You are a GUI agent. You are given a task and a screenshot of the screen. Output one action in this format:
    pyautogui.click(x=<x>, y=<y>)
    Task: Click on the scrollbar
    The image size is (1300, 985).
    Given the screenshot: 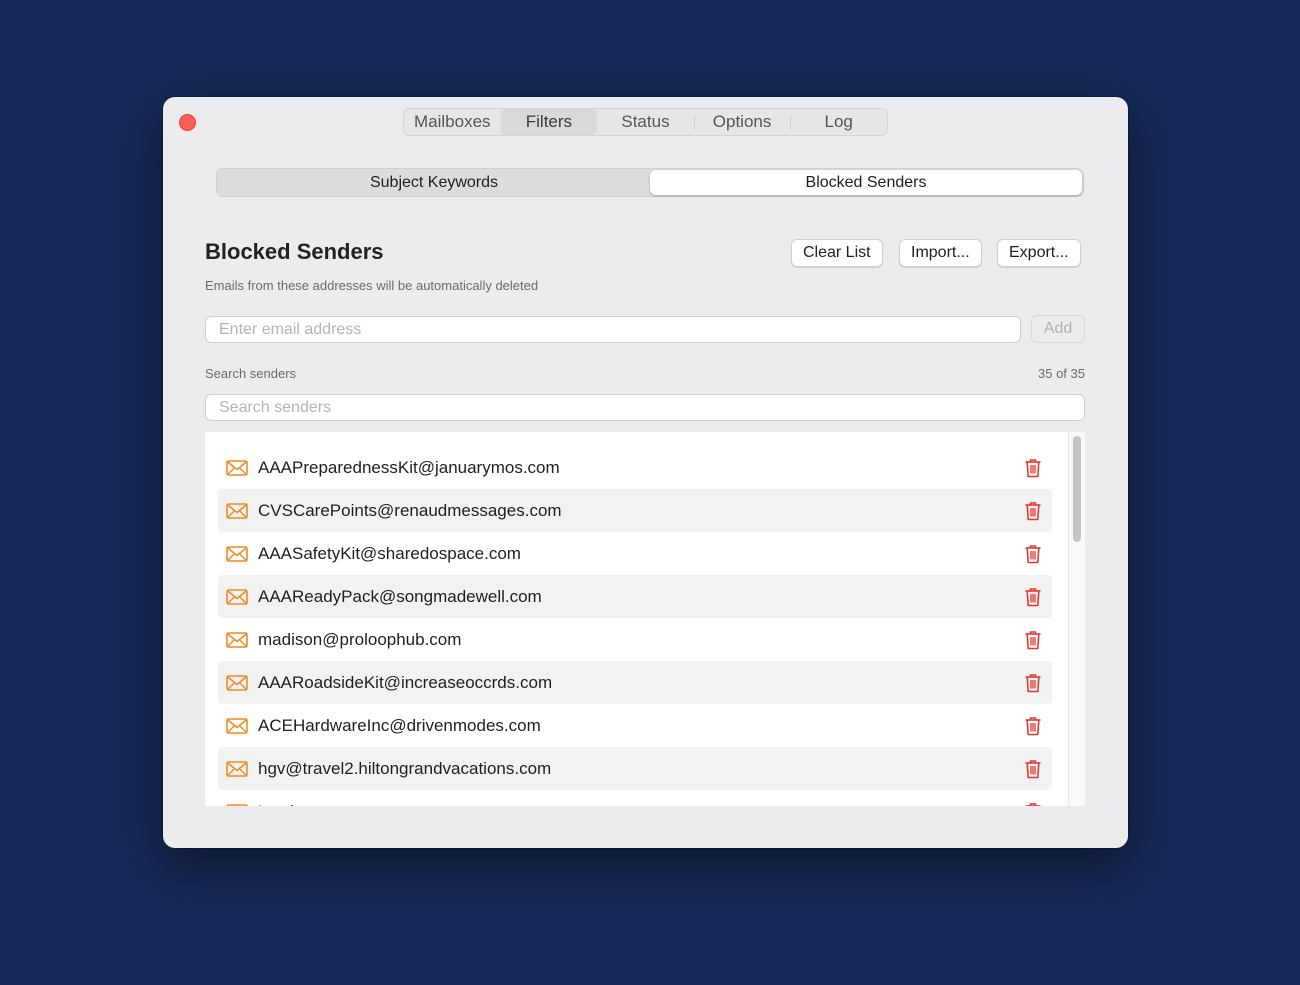 What is the action you would take?
    pyautogui.click(x=1076, y=619)
    